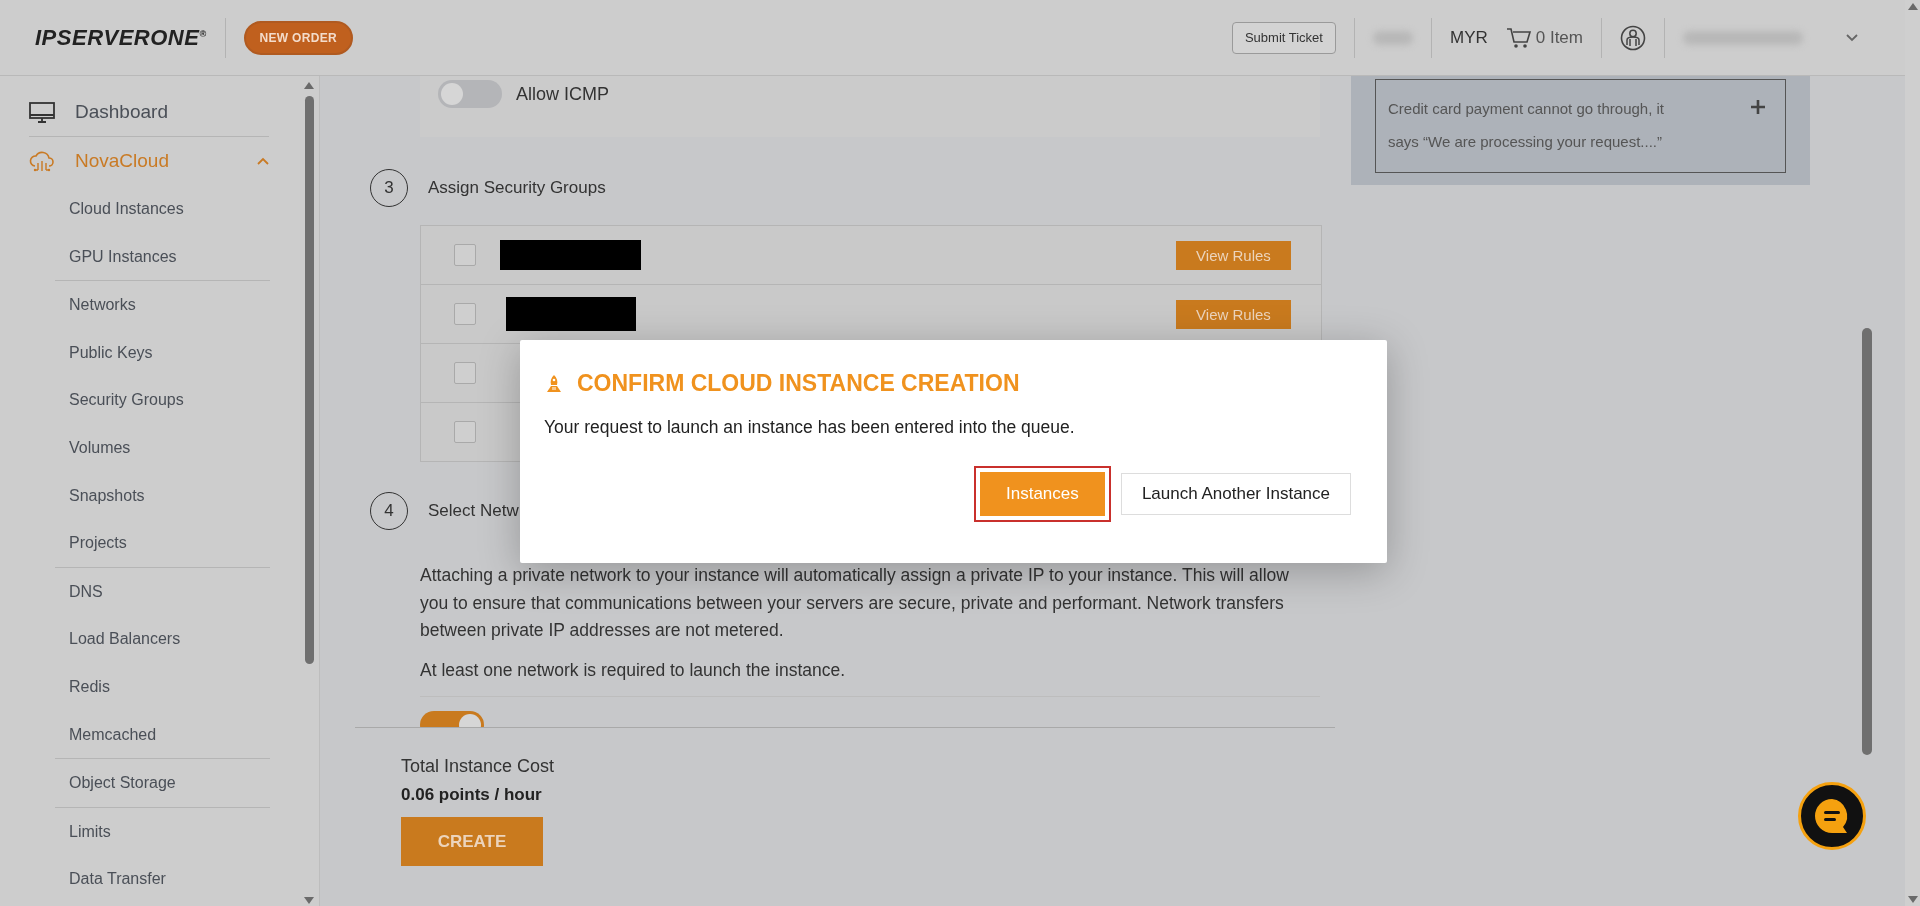 This screenshot has height=906, width=1920. I want to click on step-title: Select Netw, so click(473, 511).